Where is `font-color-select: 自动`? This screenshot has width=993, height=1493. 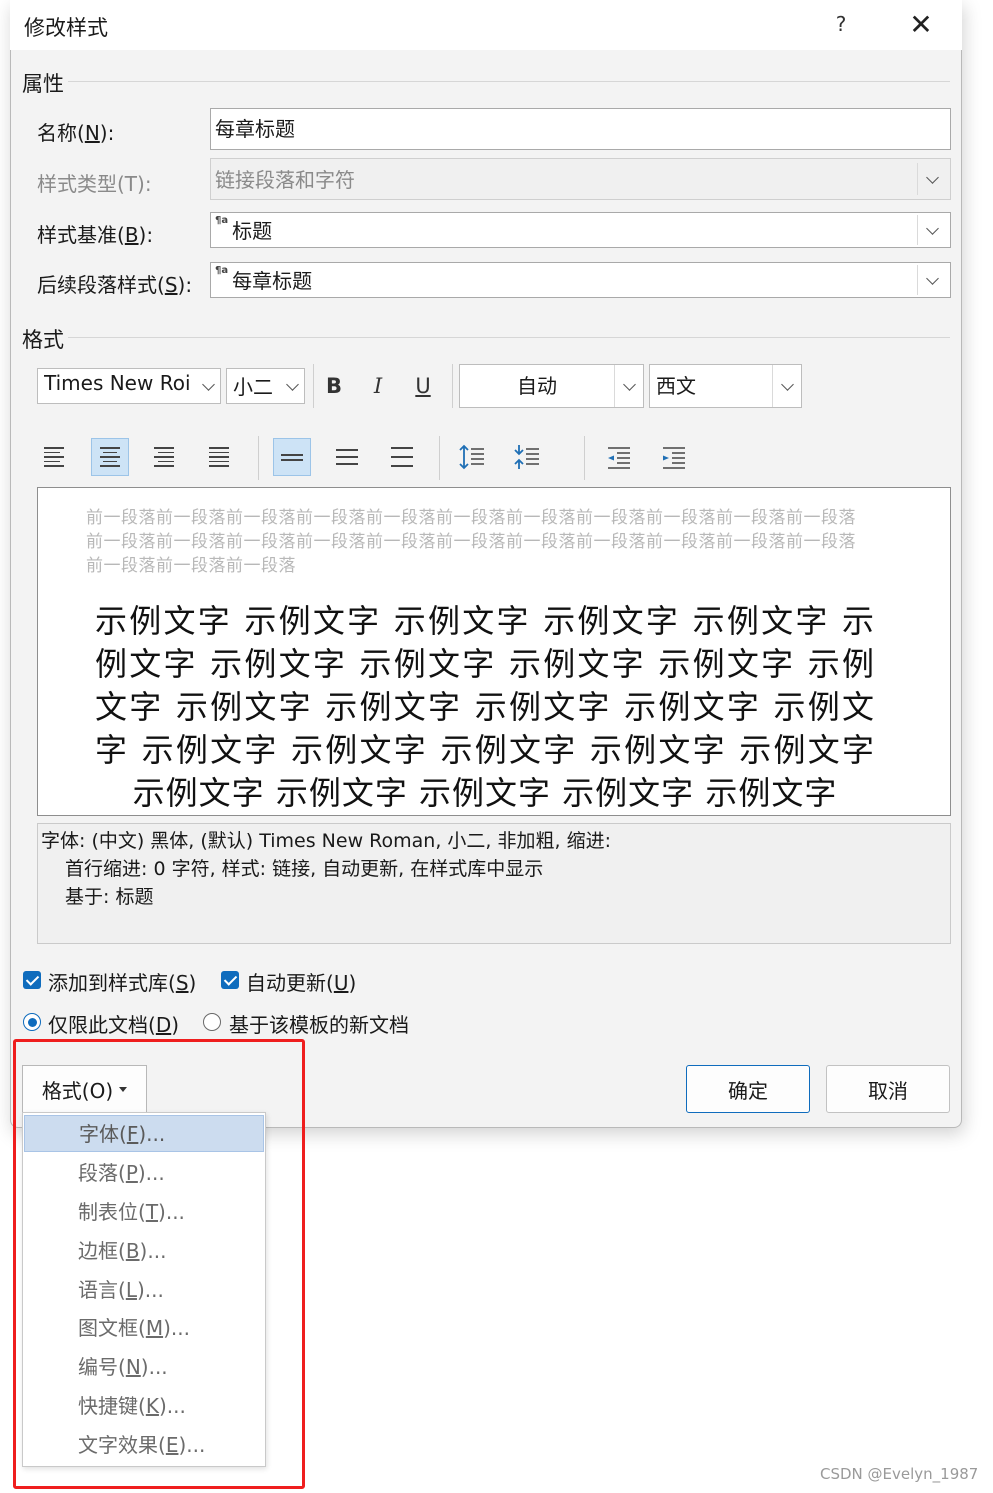
font-color-select: 自动 is located at coordinates (551, 386).